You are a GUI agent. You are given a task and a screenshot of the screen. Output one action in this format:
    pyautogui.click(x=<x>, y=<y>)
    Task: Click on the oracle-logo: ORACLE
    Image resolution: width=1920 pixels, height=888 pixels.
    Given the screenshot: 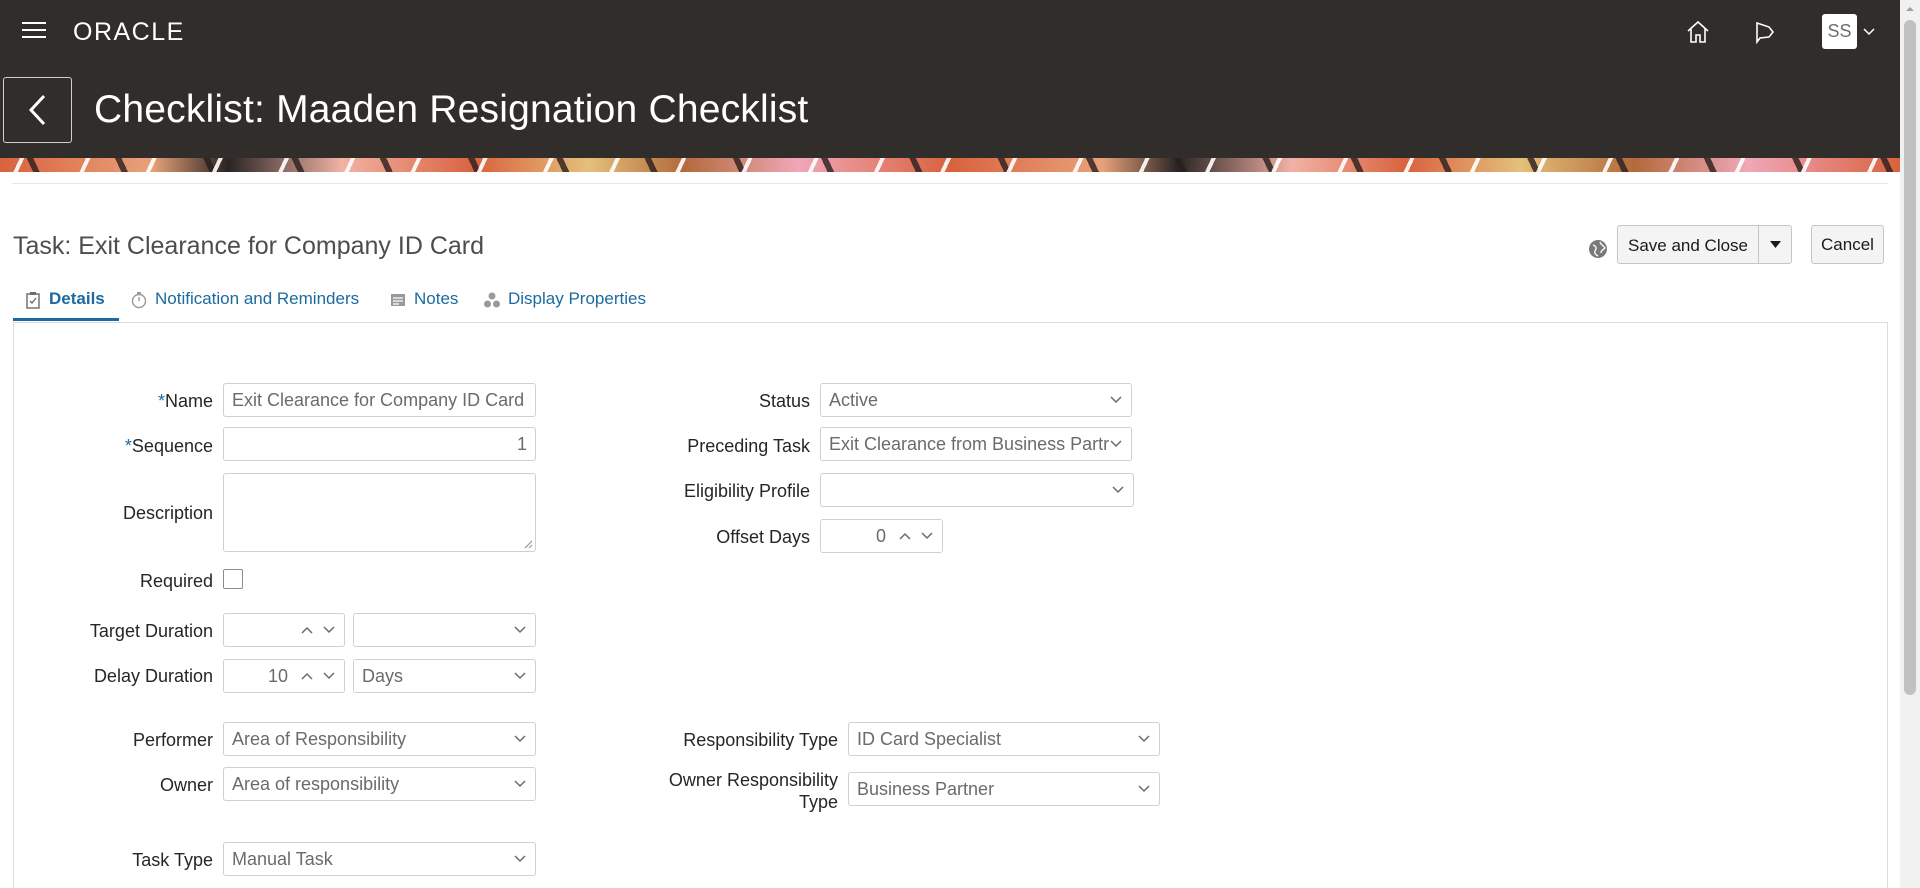 What is the action you would take?
    pyautogui.click(x=129, y=32)
    